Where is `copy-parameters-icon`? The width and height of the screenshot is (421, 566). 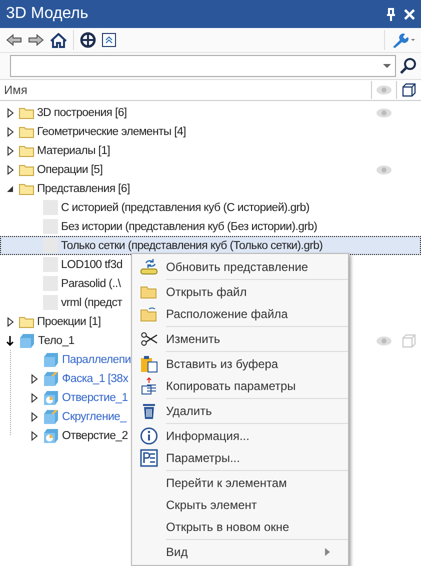 copy-parameters-icon is located at coordinates (149, 386).